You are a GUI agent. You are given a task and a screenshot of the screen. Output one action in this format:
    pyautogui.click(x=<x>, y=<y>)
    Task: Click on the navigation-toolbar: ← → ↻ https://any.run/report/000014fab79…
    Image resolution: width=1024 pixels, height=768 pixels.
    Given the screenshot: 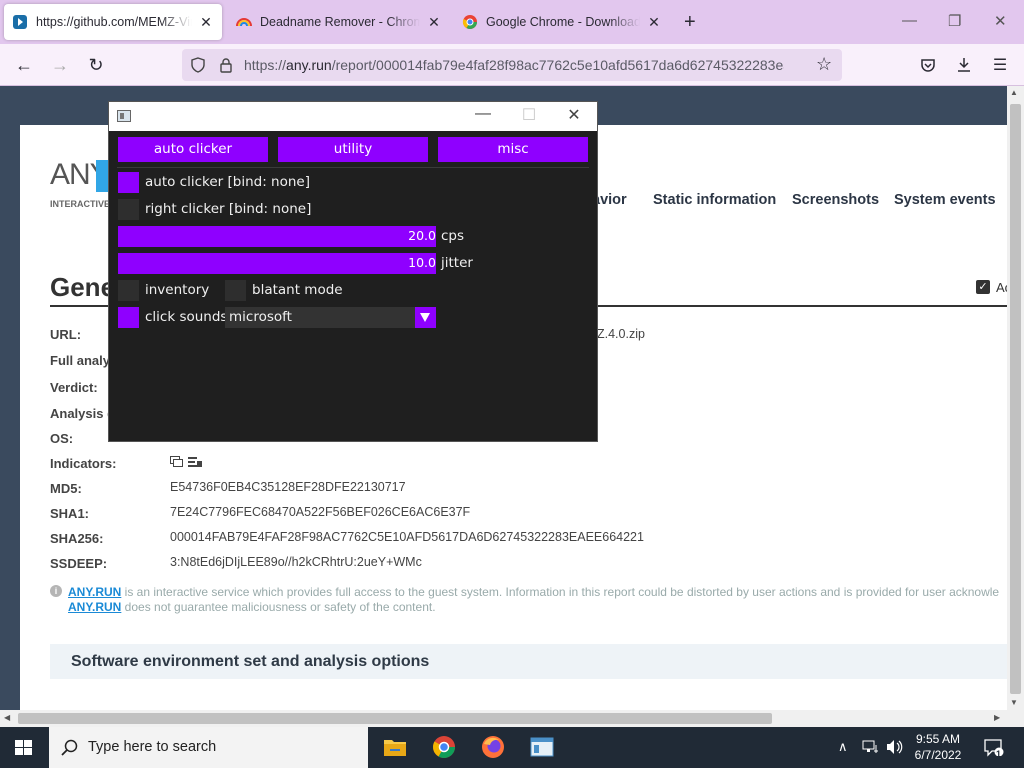 What is the action you would take?
    pyautogui.click(x=512, y=65)
    